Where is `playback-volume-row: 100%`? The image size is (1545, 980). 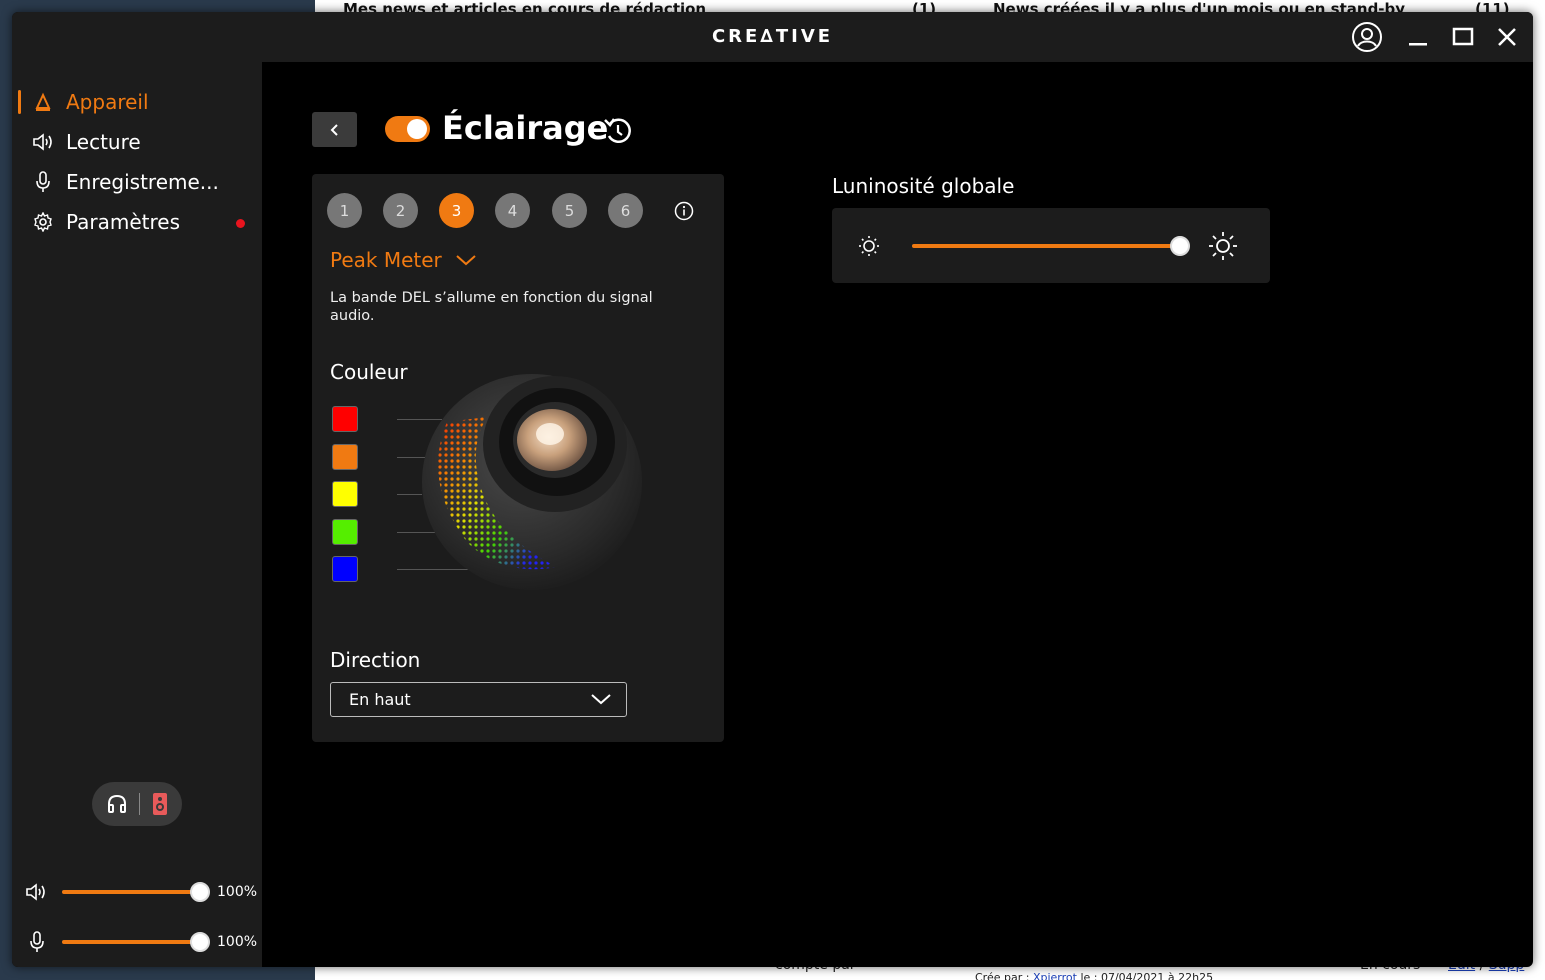
playback-volume-row: 100% is located at coordinates (141, 892).